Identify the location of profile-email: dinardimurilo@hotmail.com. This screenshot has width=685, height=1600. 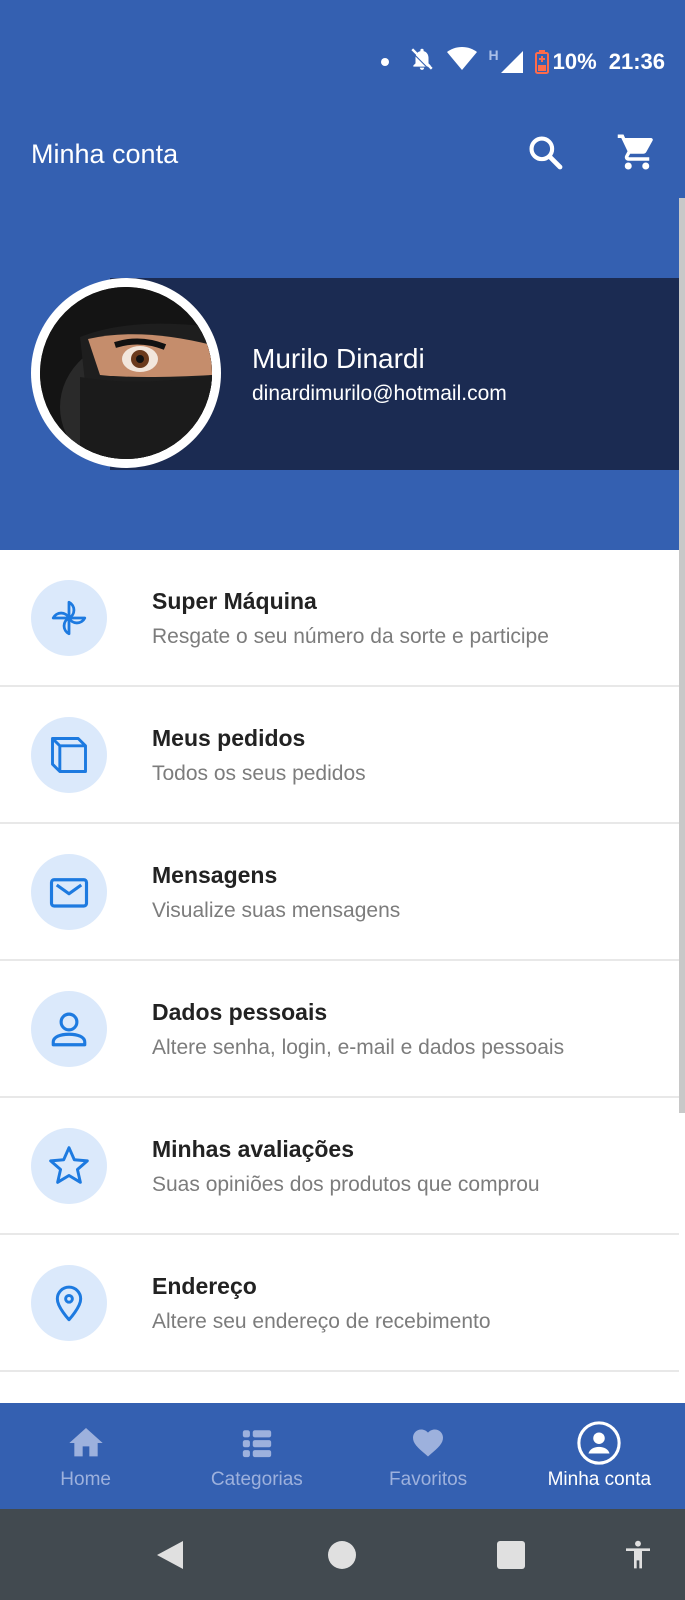
(379, 393).